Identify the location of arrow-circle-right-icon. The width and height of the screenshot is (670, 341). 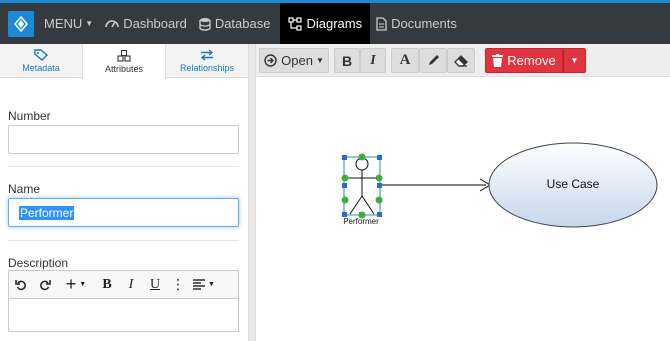
(270, 60).